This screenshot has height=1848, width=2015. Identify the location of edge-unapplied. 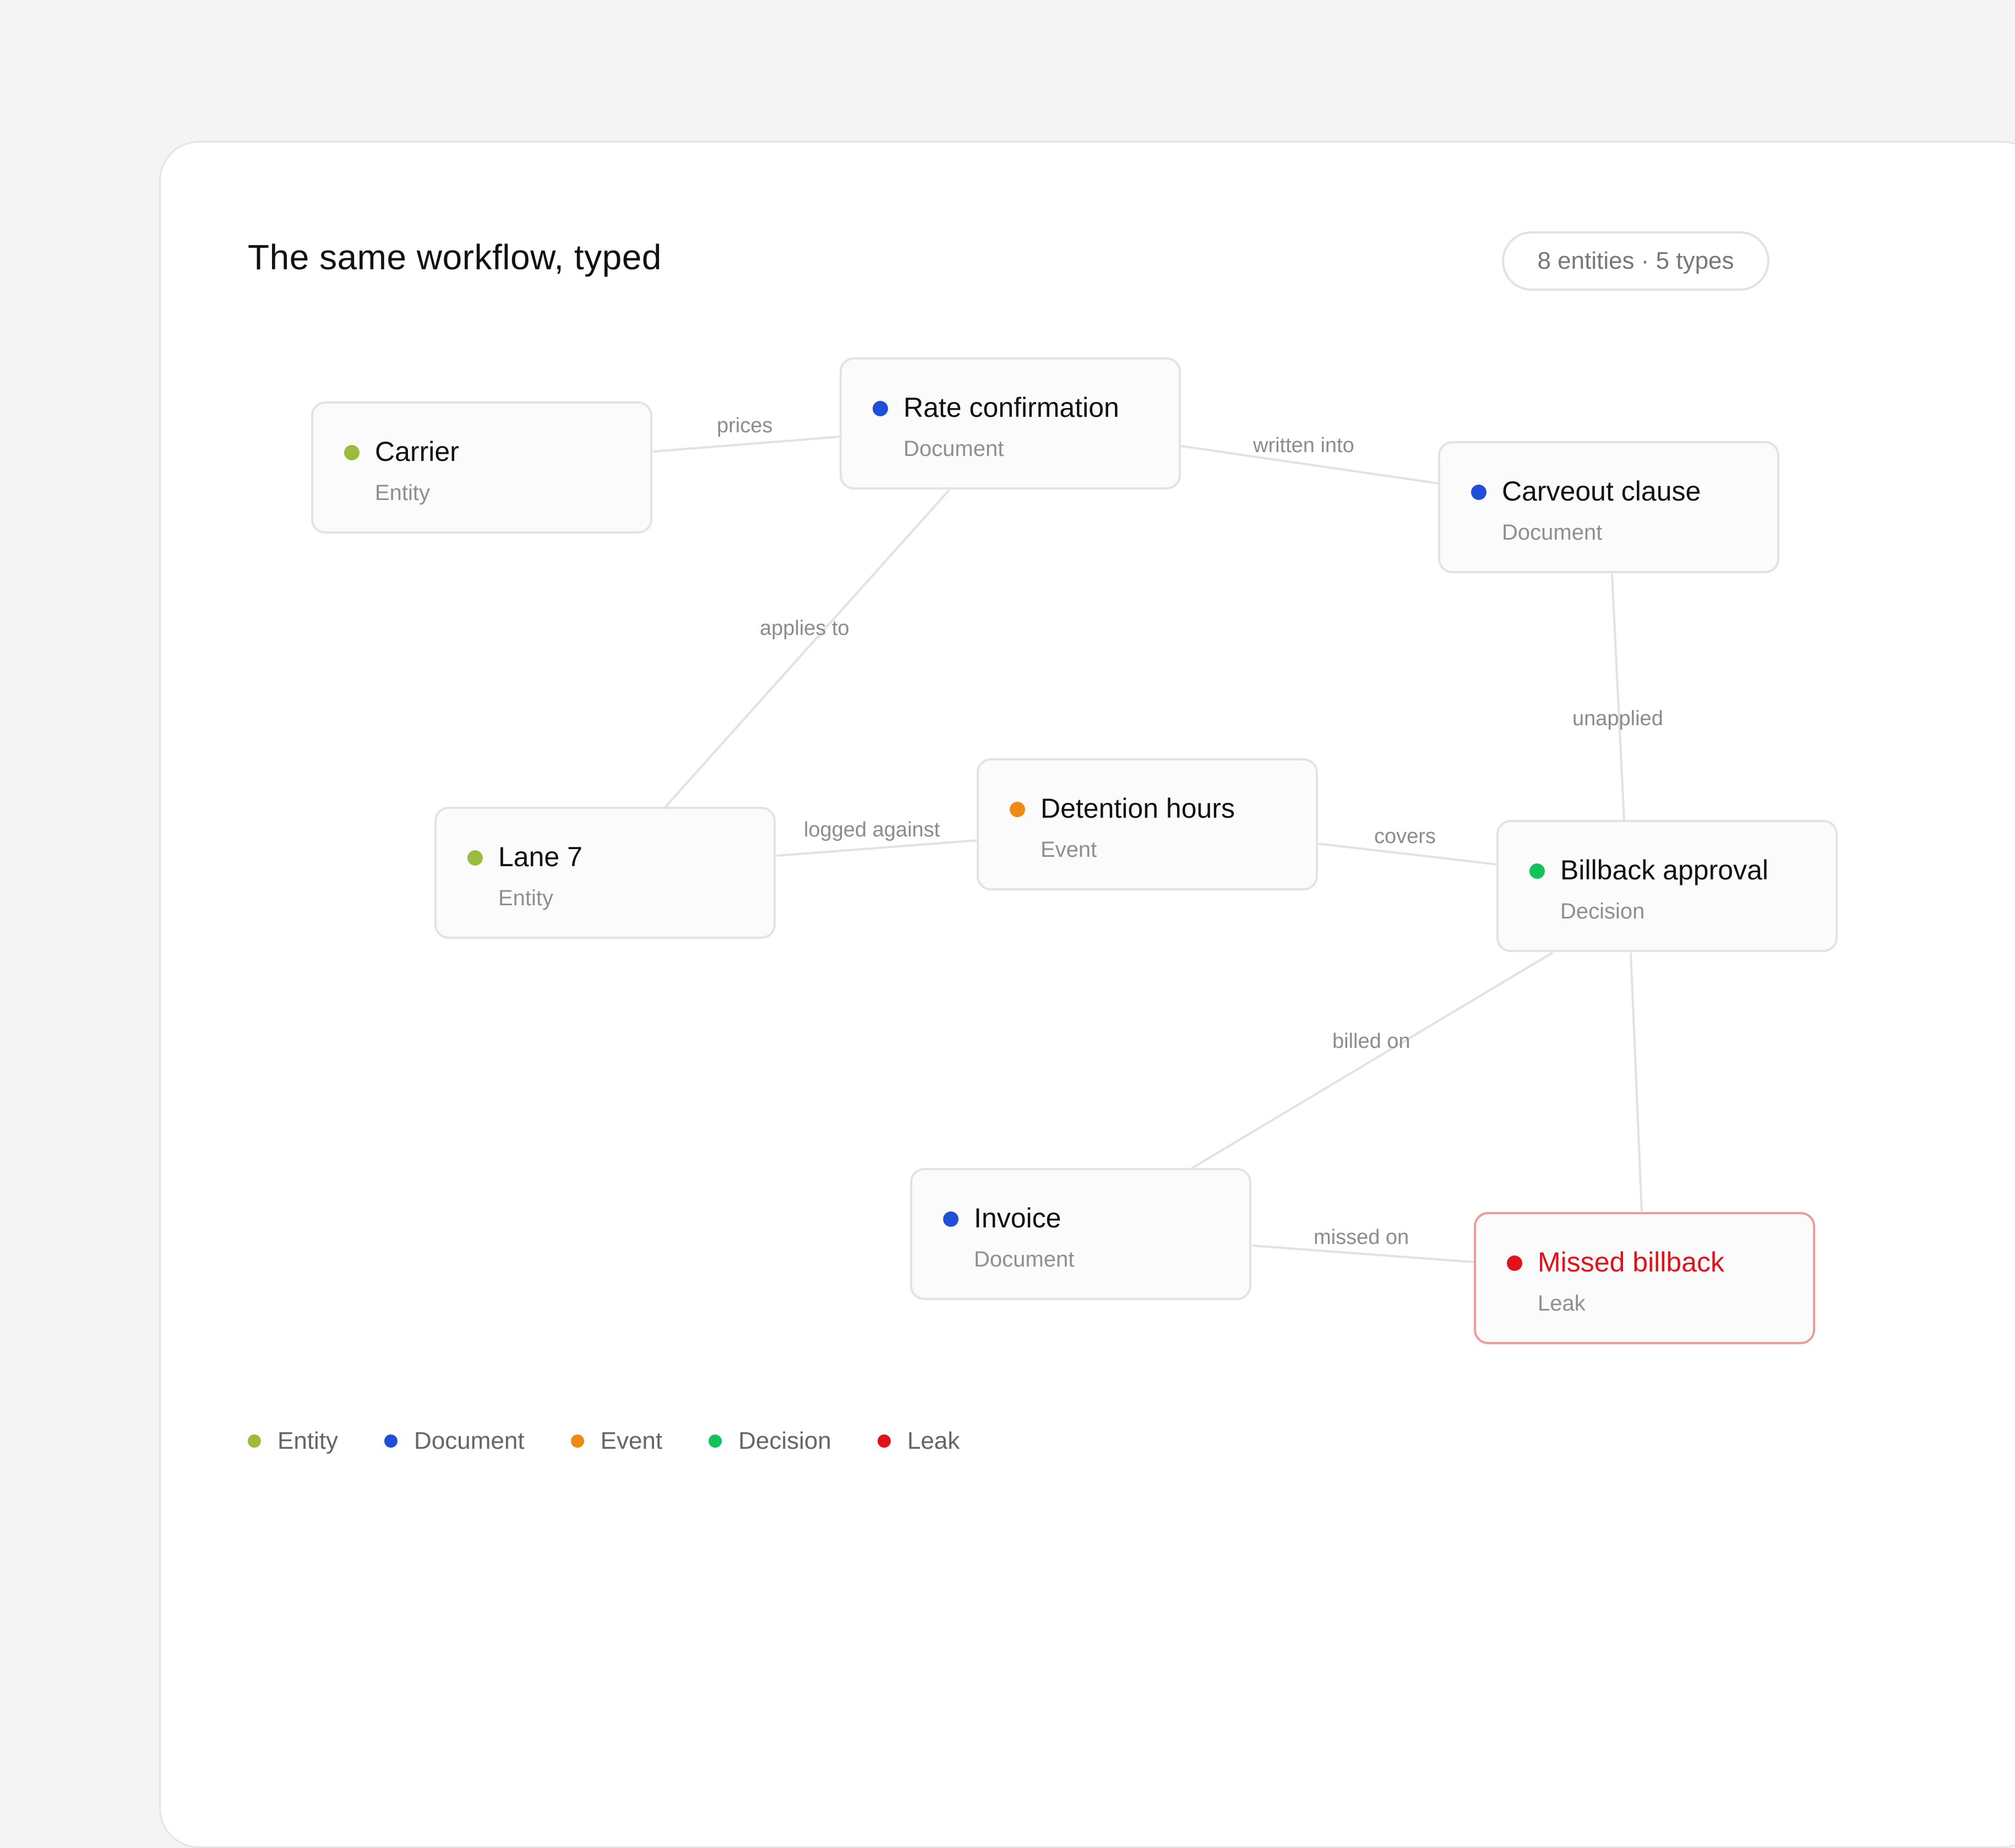
(1618, 697).